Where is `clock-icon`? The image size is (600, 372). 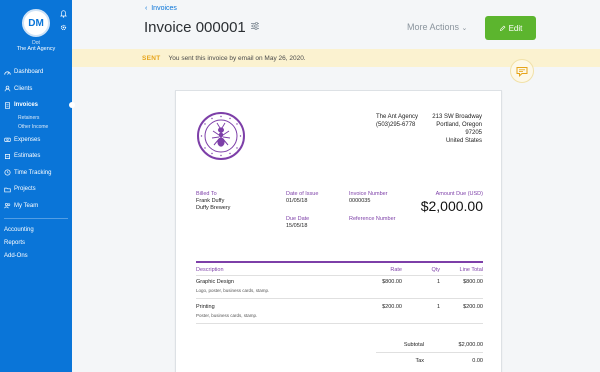
clock-icon is located at coordinates (7, 172).